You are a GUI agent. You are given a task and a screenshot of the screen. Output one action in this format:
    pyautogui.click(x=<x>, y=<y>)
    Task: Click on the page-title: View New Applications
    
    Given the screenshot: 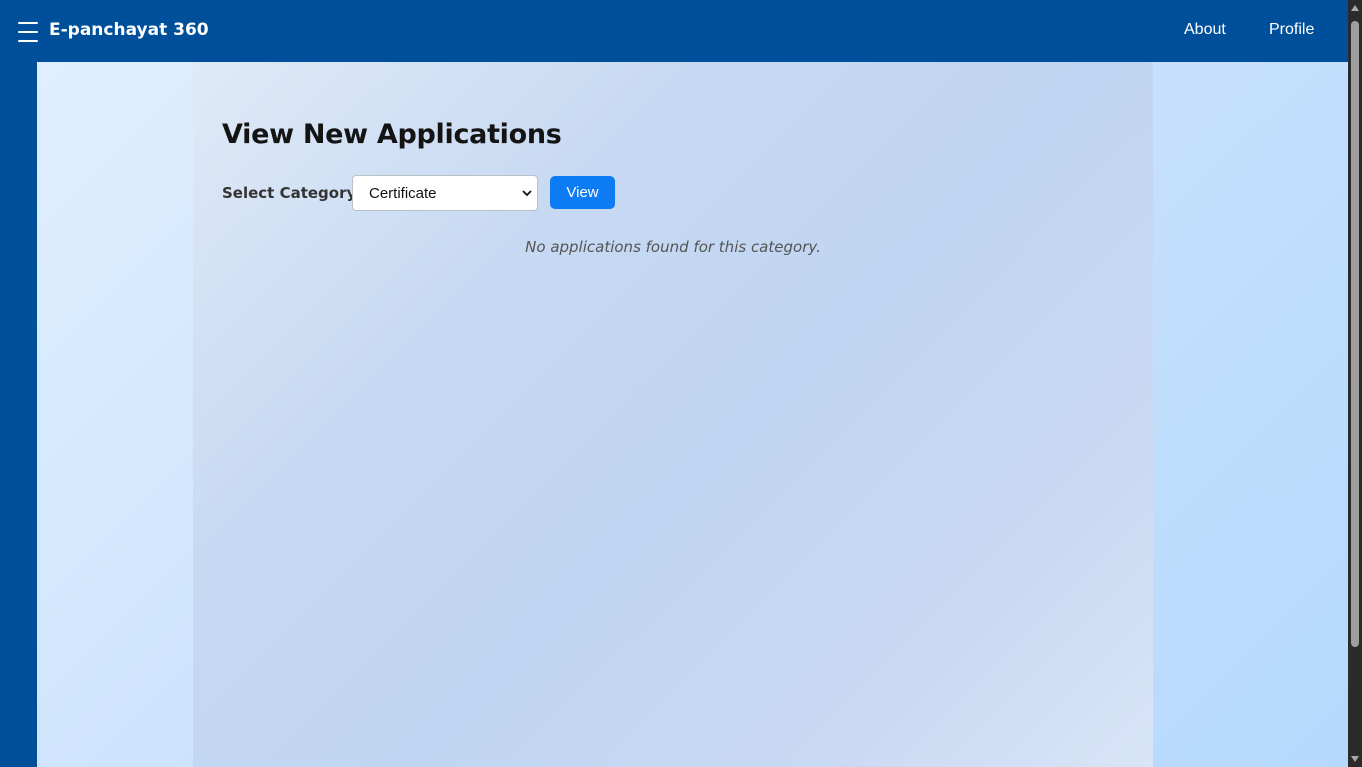 What is the action you would take?
    pyautogui.click(x=392, y=134)
    